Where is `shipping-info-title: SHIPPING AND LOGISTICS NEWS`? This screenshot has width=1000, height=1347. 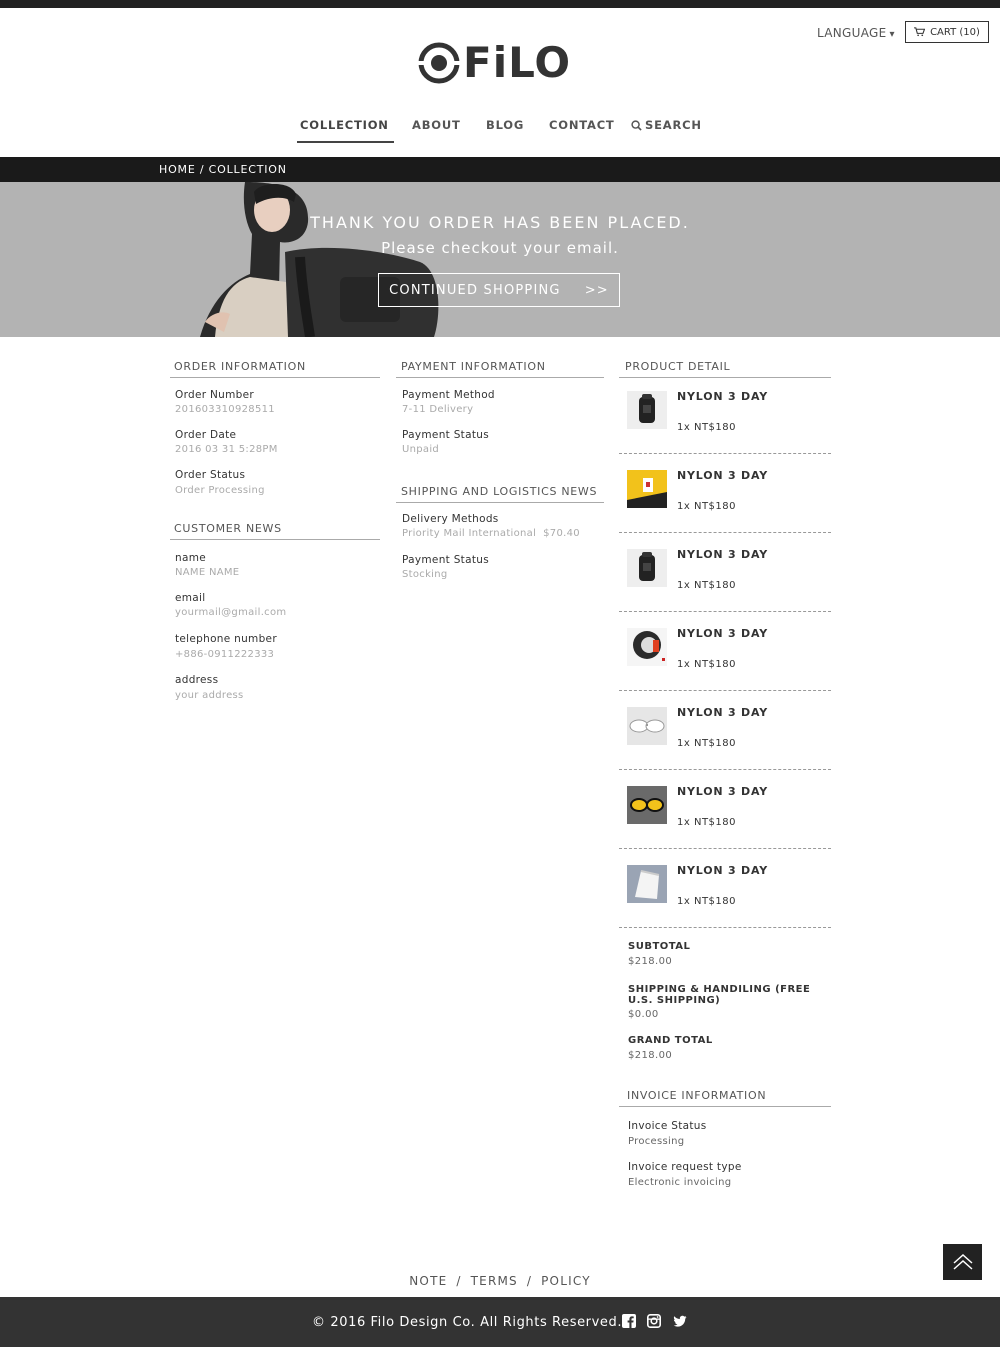 shipping-info-title: SHIPPING AND LOGISTICS NEWS is located at coordinates (500, 494).